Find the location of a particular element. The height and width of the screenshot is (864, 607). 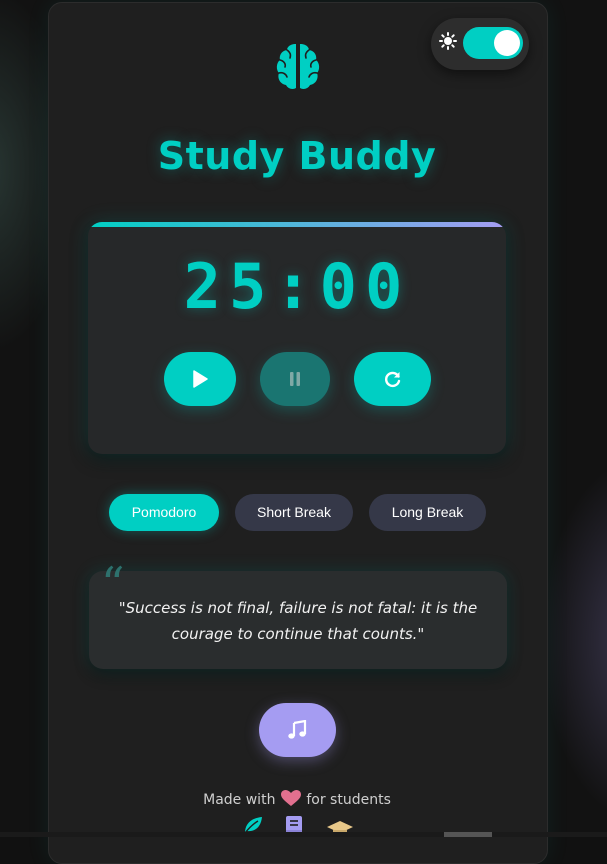

heart-icon is located at coordinates (291, 800).